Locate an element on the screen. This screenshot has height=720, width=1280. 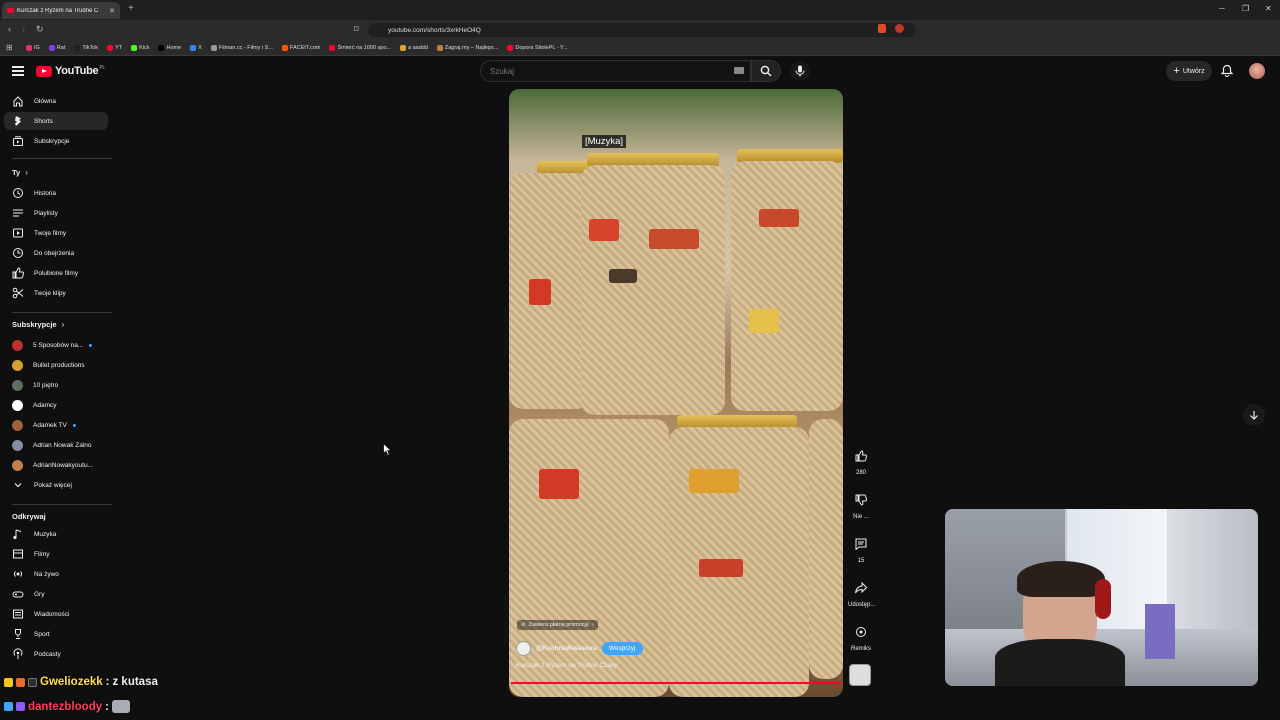
sidebar-item-label: Sport is located at coordinates (42, 634).